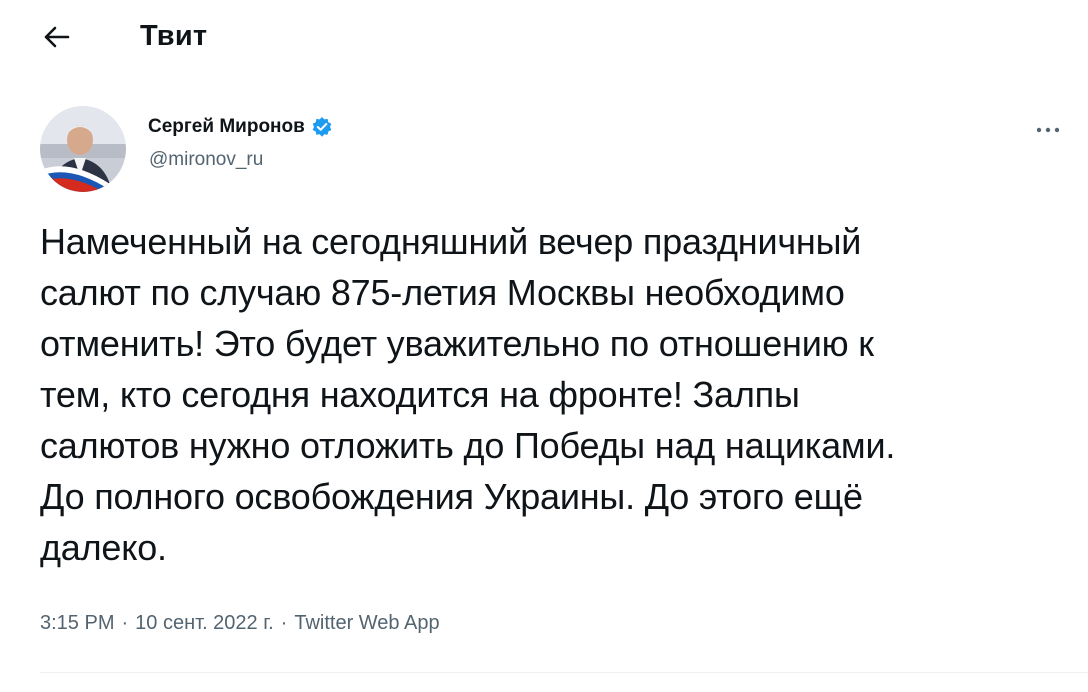 This screenshot has width=1088, height=692. I want to click on author-name-text: Сергей Миронов, so click(226, 126).